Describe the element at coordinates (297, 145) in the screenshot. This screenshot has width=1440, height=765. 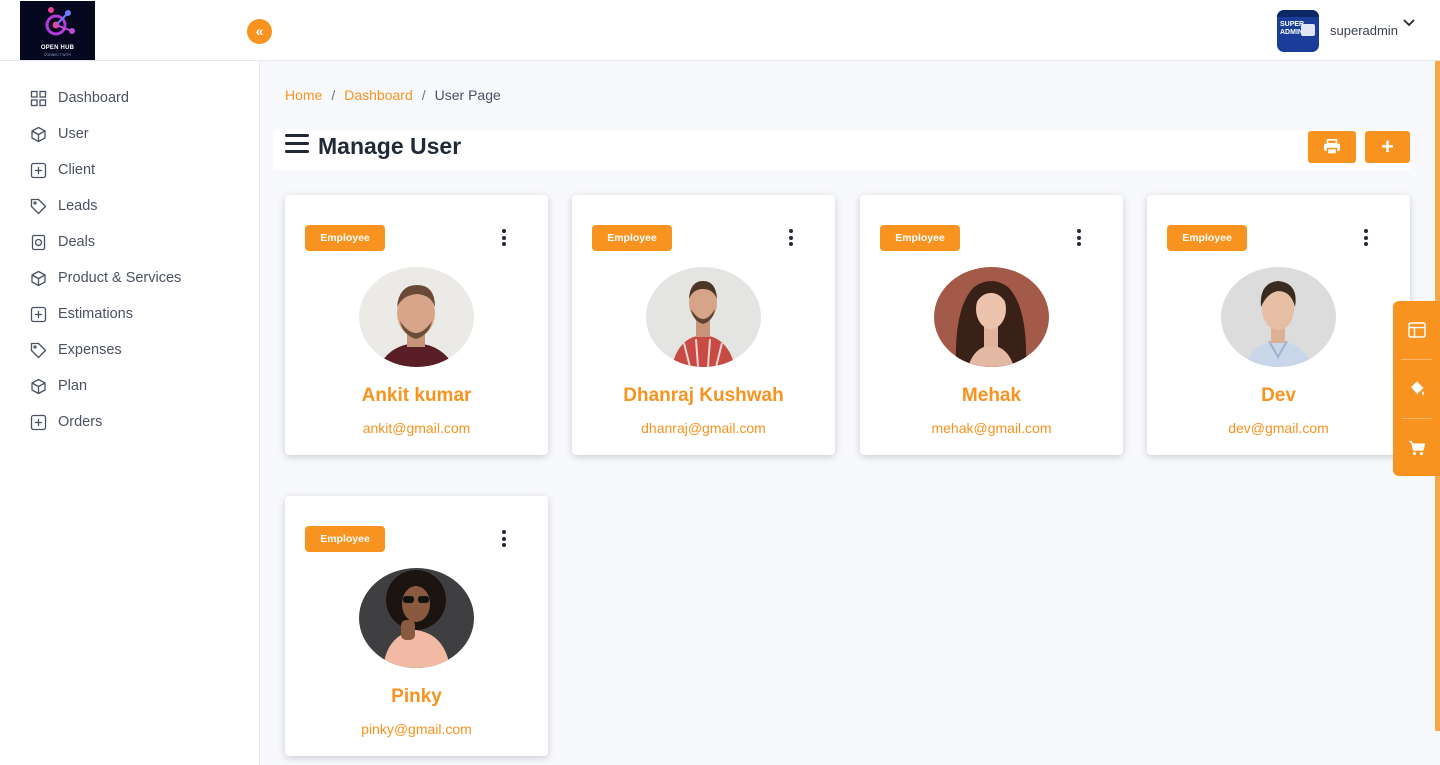
I see `hamburger-menu-icon` at that location.